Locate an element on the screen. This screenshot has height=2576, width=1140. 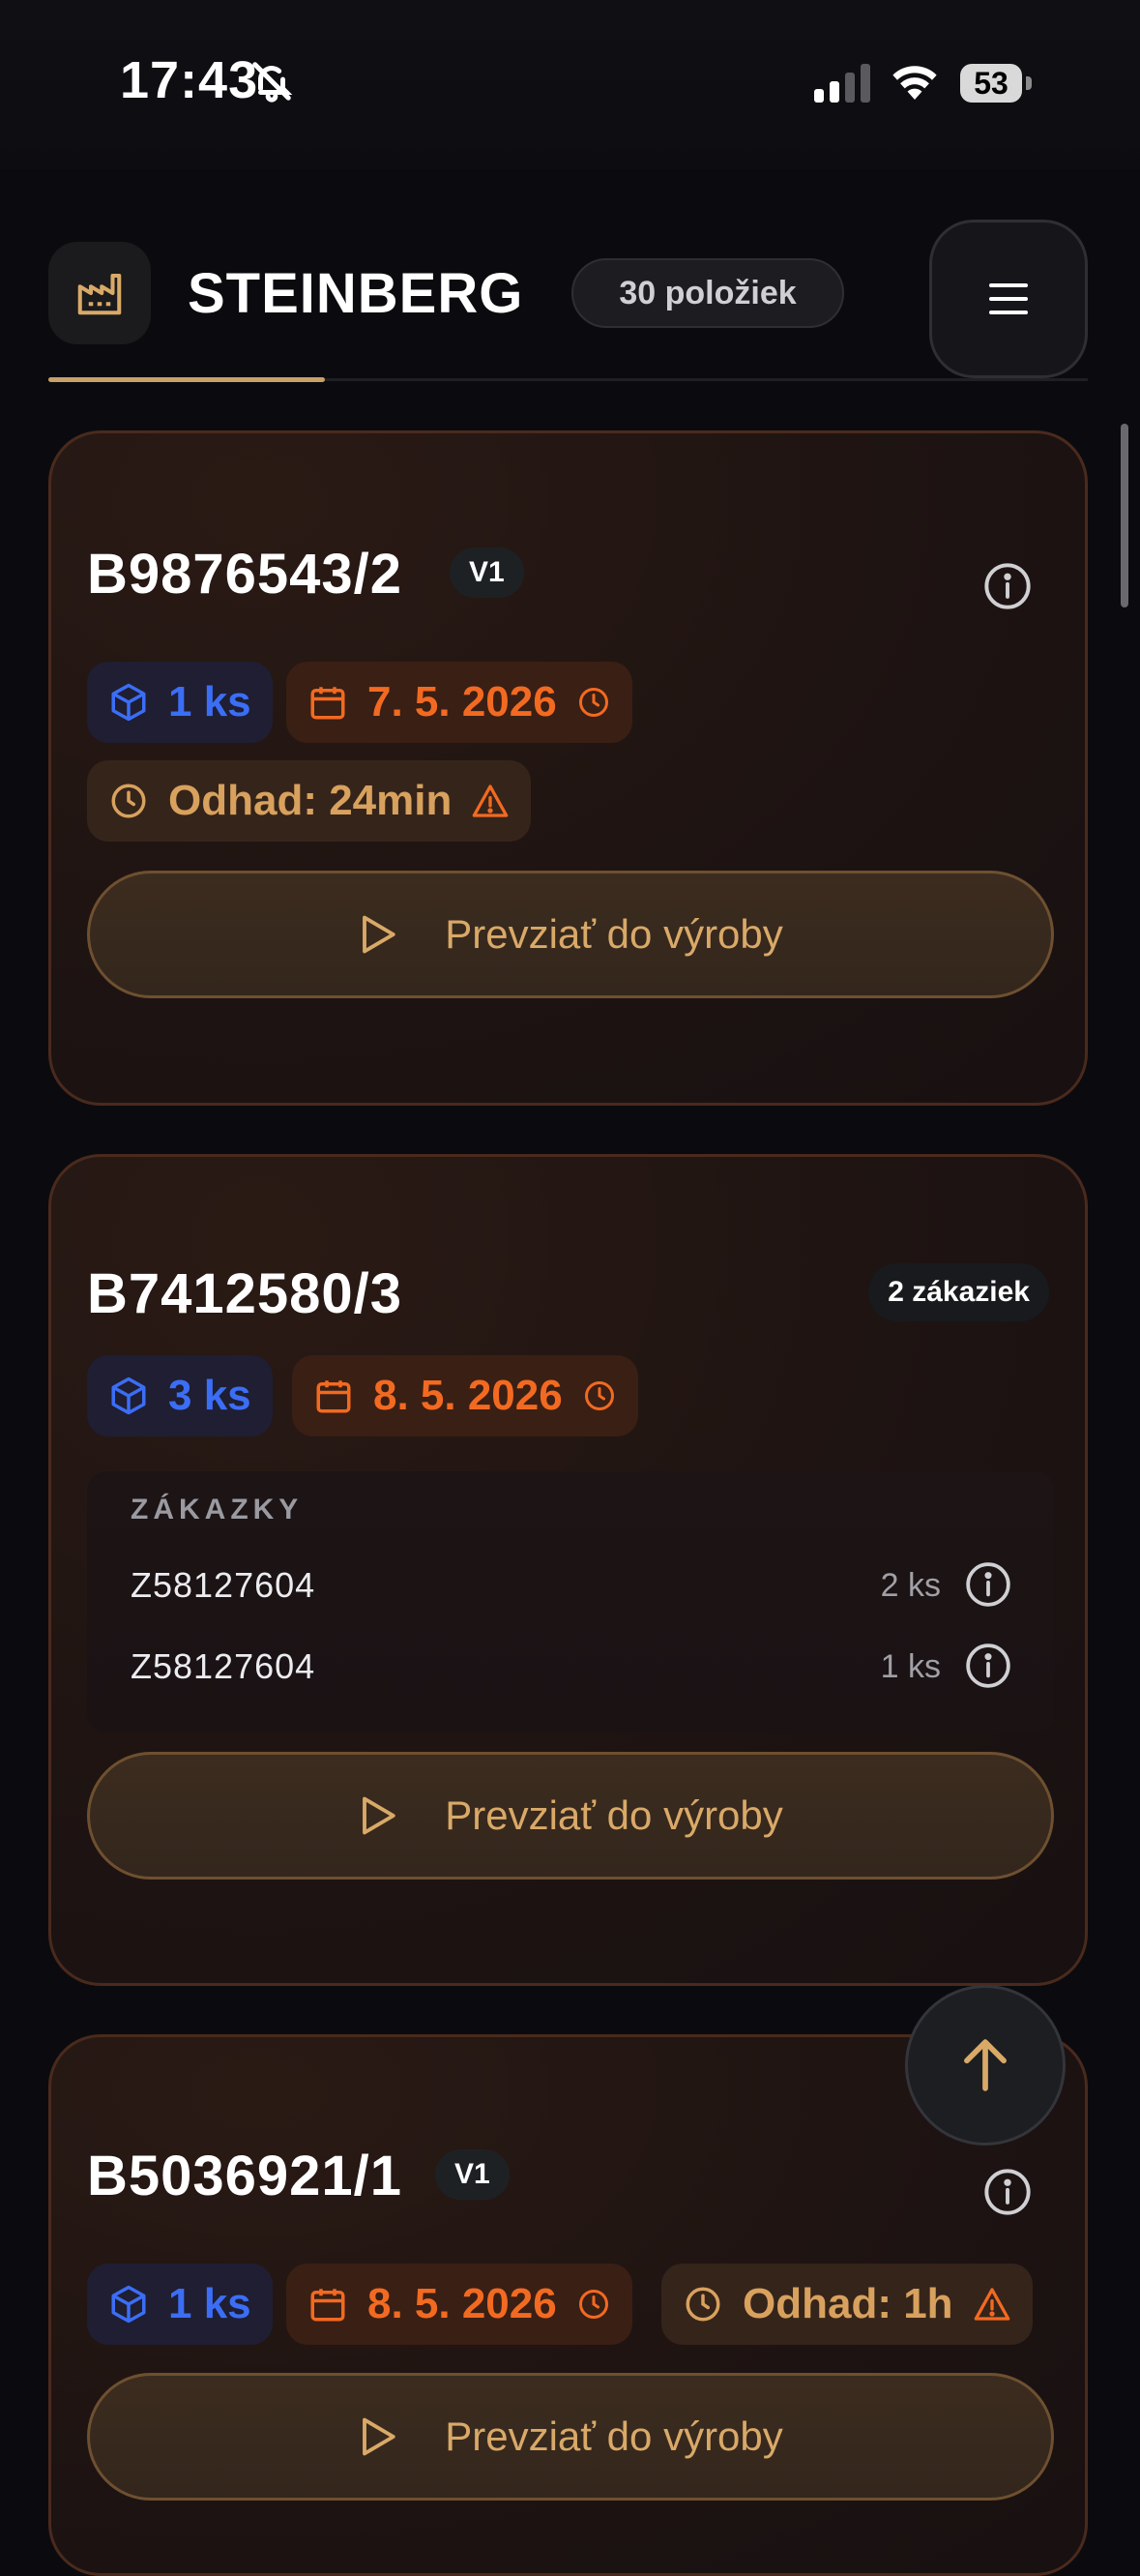
battery-tip is located at coordinates (1029, 83).